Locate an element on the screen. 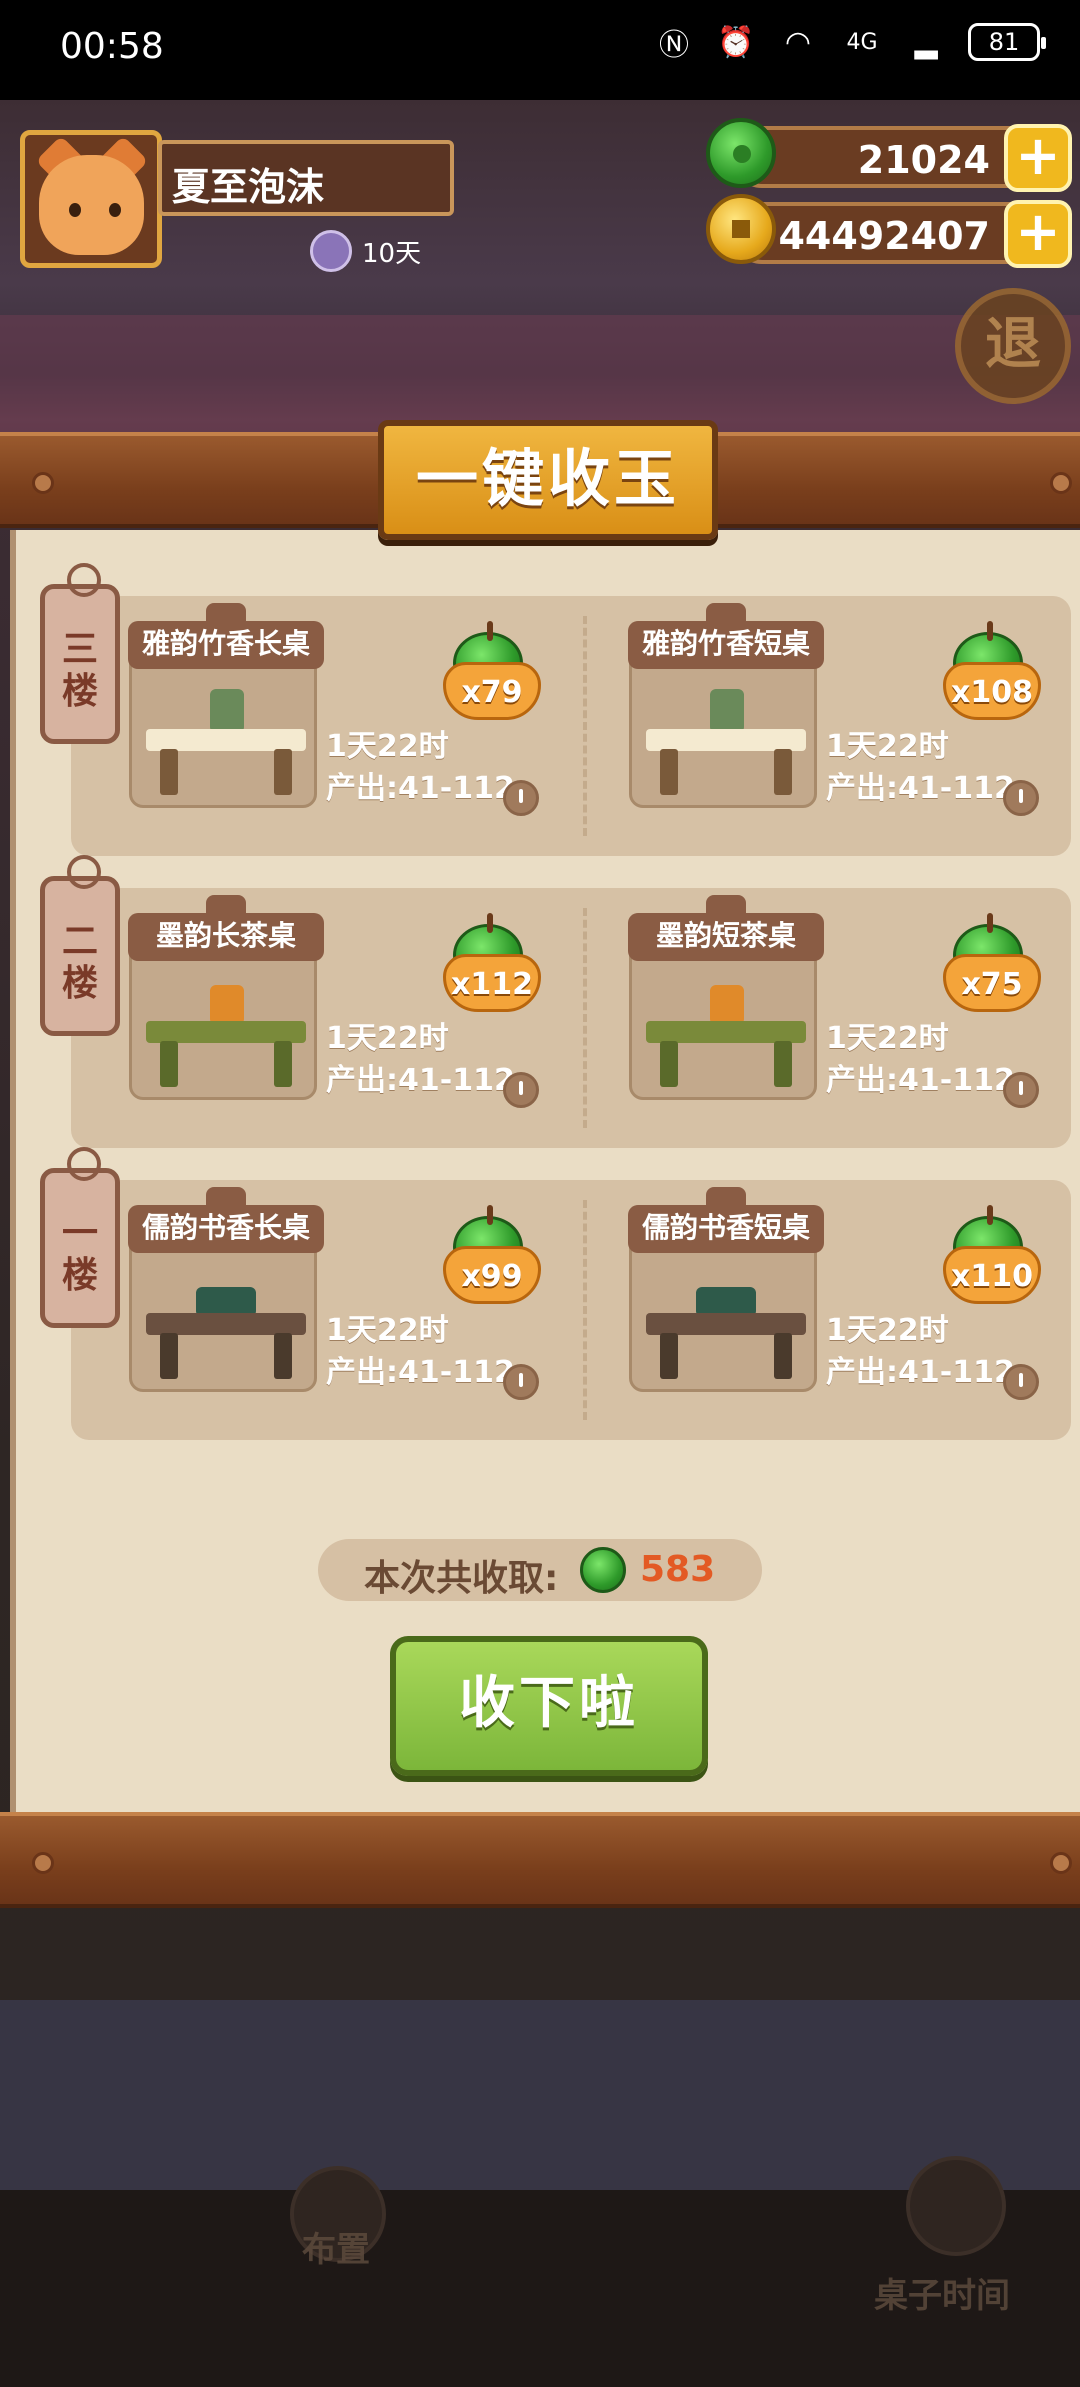 The width and height of the screenshot is (1080, 2387). table-time-button: 桌子时间 is located at coordinates (942, 2292).